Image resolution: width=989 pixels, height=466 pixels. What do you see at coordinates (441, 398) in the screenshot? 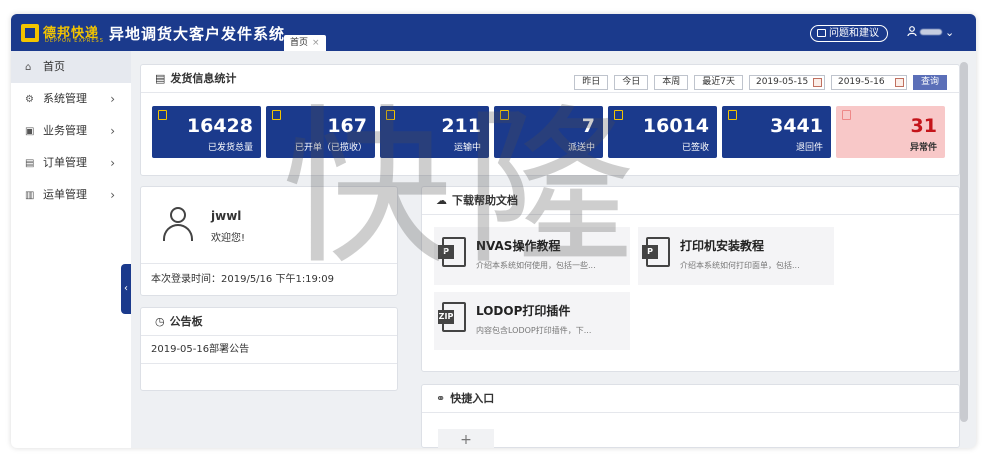
I see `link-icon: ⚭` at bounding box center [441, 398].